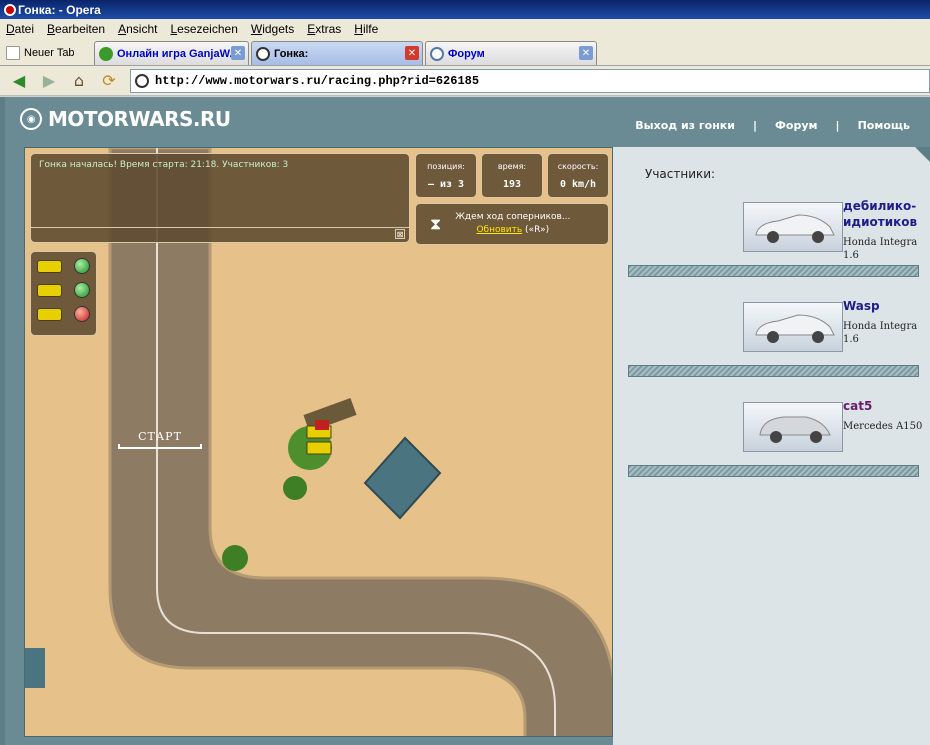 The width and height of the screenshot is (930, 745). I want to click on hourglass-icon: ⧗, so click(436, 223).